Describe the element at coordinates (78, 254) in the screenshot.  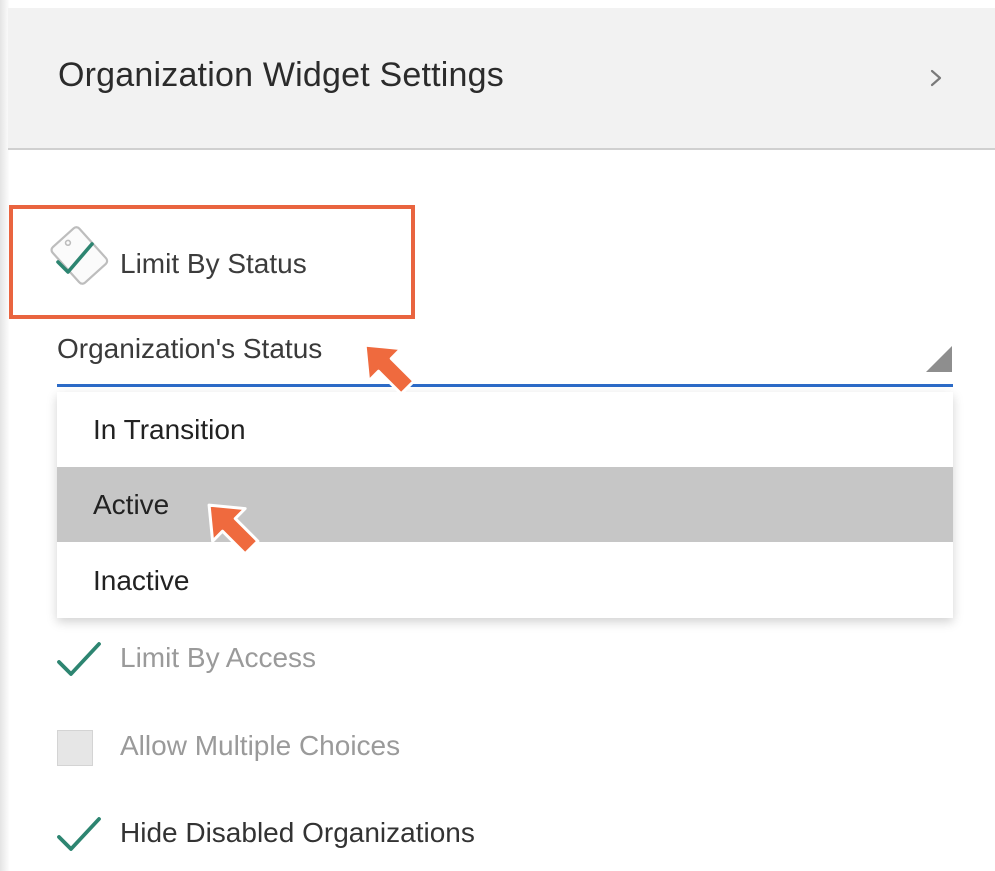
I see `tag-check-icon` at that location.